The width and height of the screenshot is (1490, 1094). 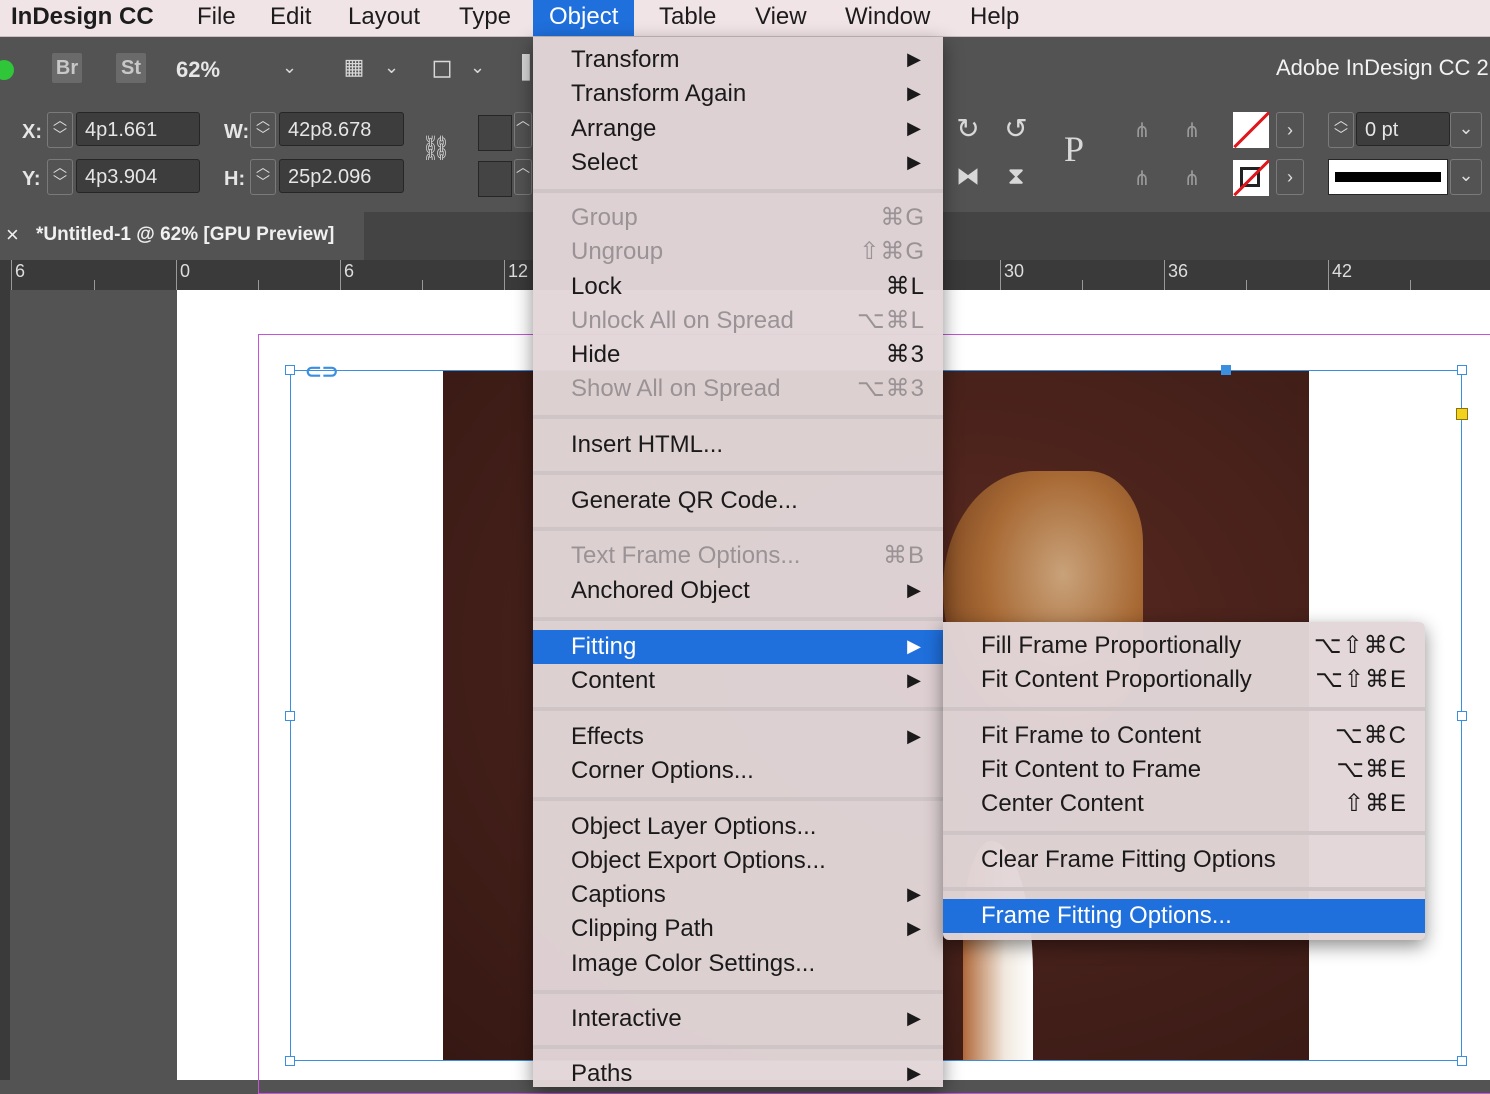 What do you see at coordinates (1341, 130) in the screenshot?
I see `stroke-weight-stepper: ︿ ﹀` at bounding box center [1341, 130].